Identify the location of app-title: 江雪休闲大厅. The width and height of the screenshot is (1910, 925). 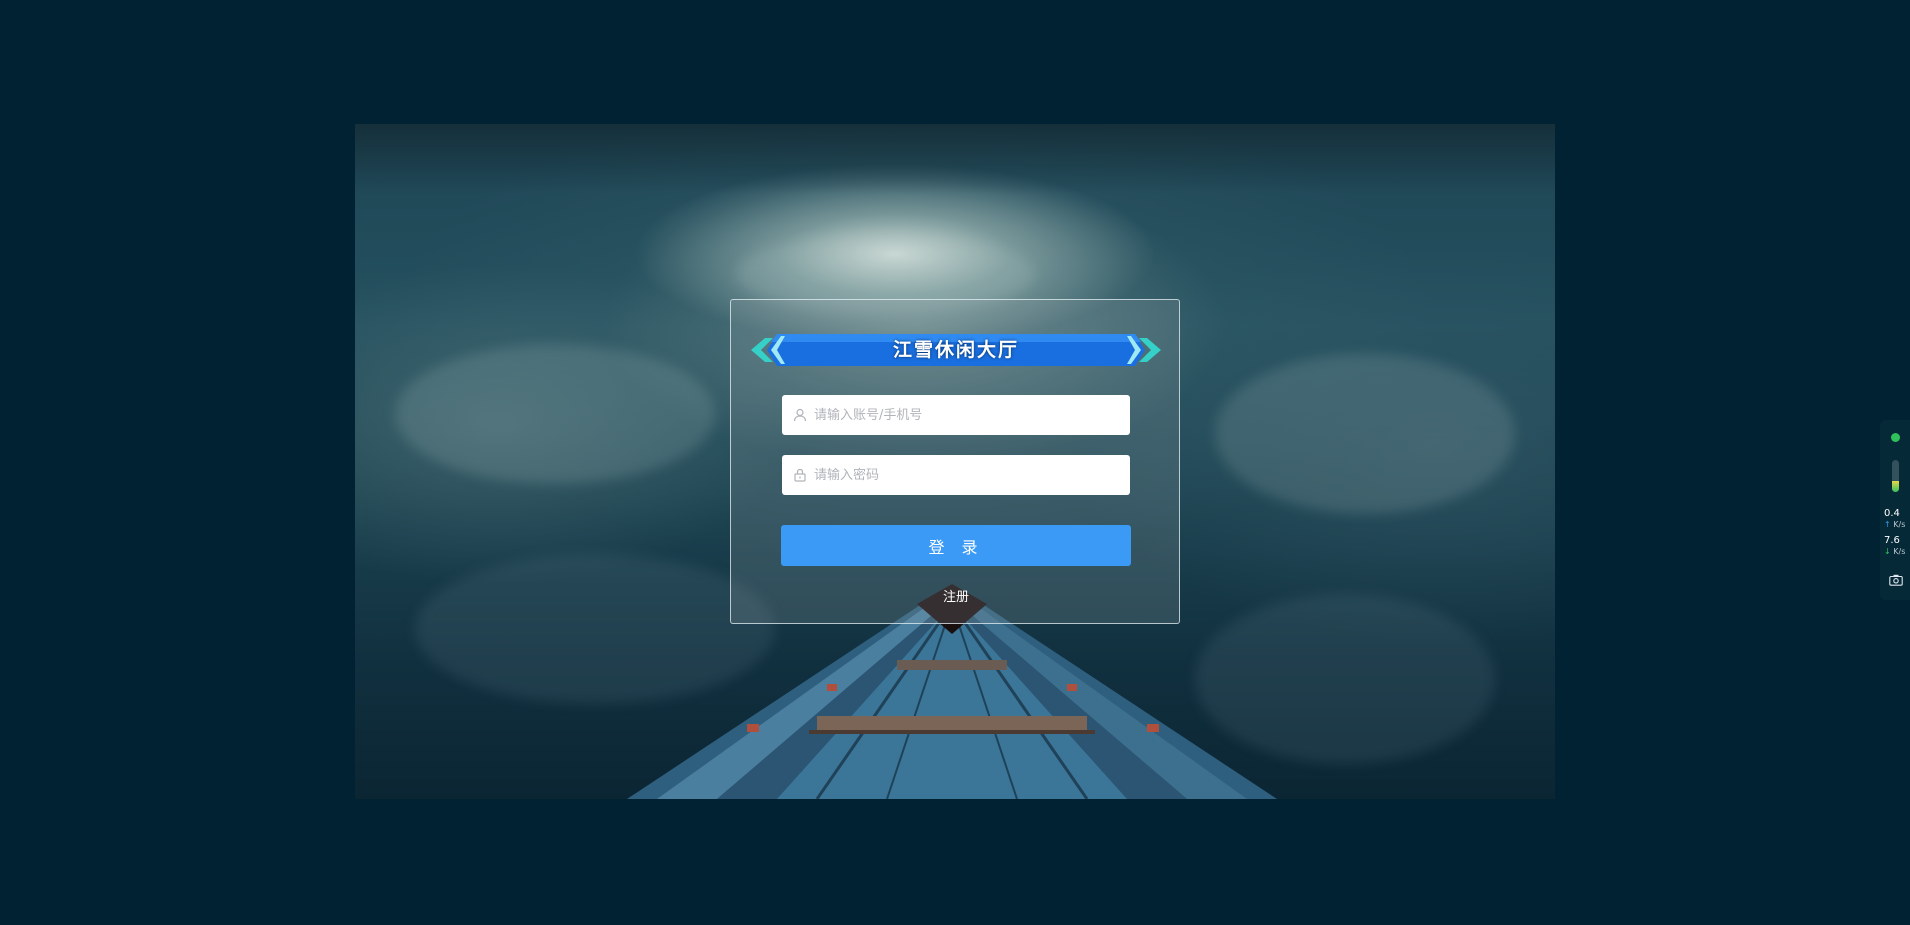
(955, 350).